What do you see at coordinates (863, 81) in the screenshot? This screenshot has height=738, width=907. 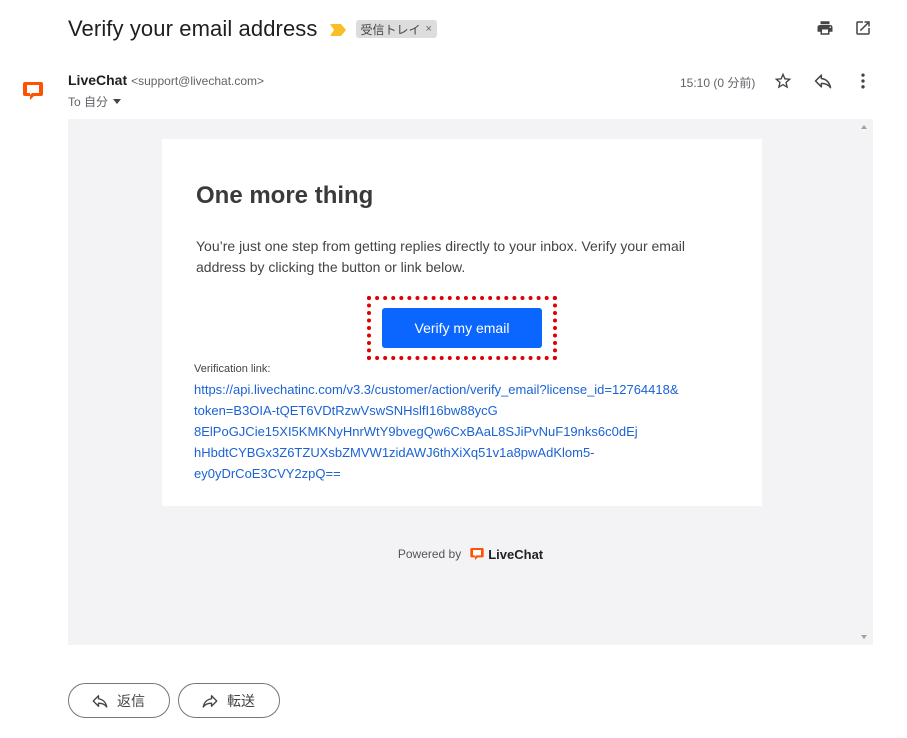 I see `more-vert-icon` at bounding box center [863, 81].